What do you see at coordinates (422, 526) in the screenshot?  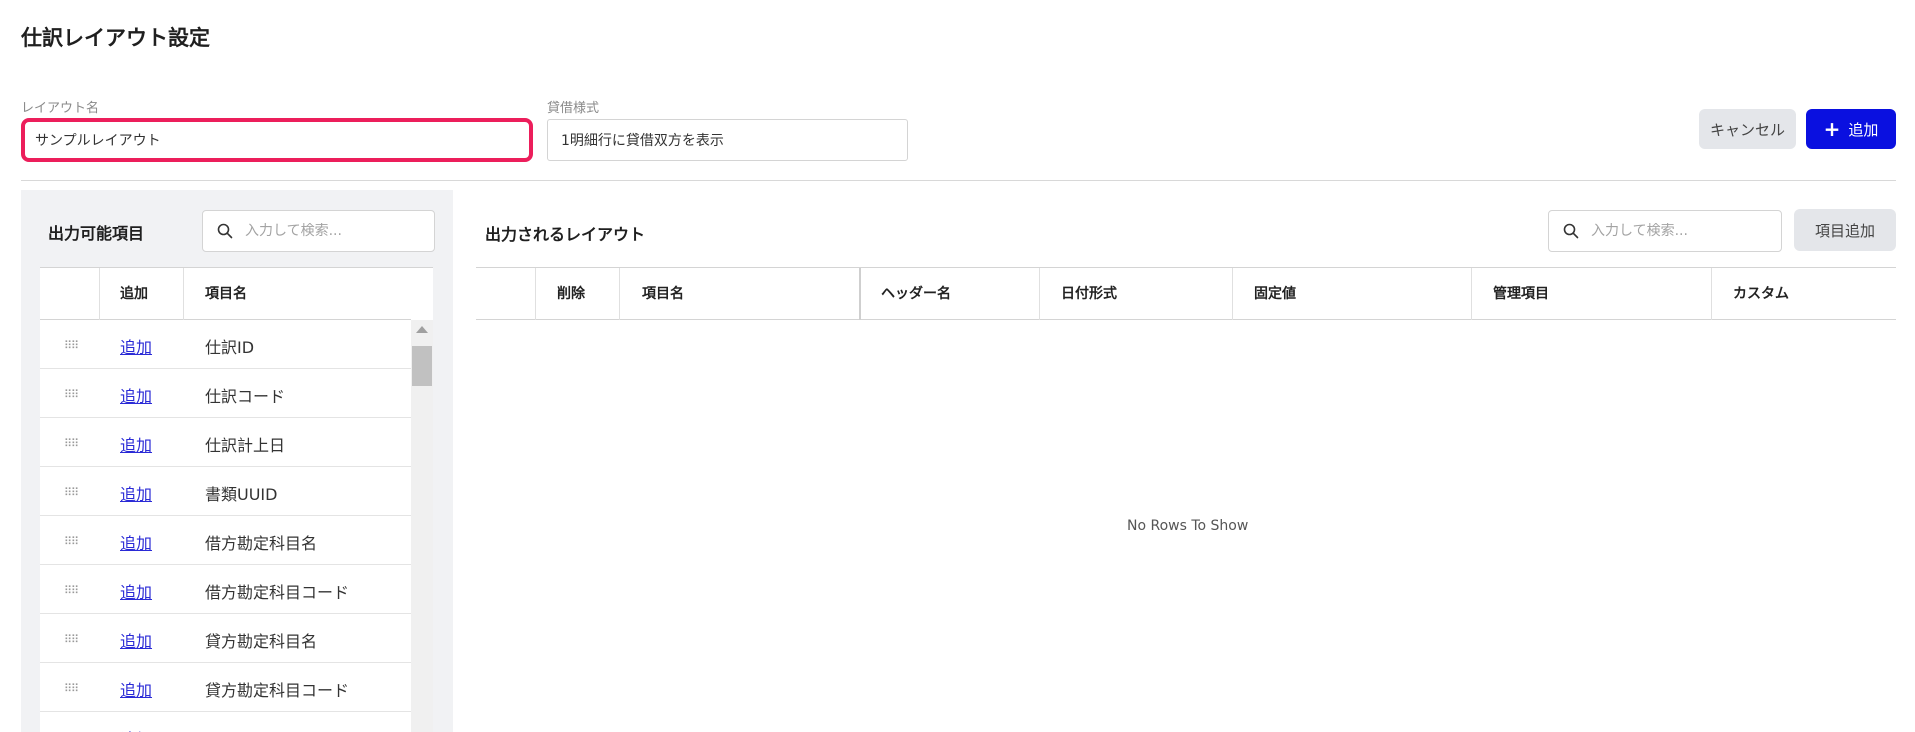 I see `vertical-scrollbar` at bounding box center [422, 526].